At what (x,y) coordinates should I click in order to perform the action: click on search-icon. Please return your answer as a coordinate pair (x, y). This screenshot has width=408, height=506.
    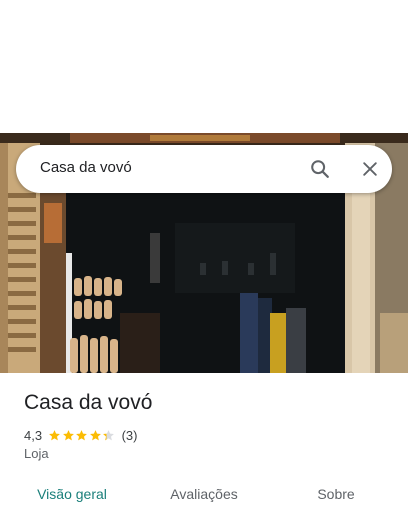
    Looking at the image, I should click on (320, 169).